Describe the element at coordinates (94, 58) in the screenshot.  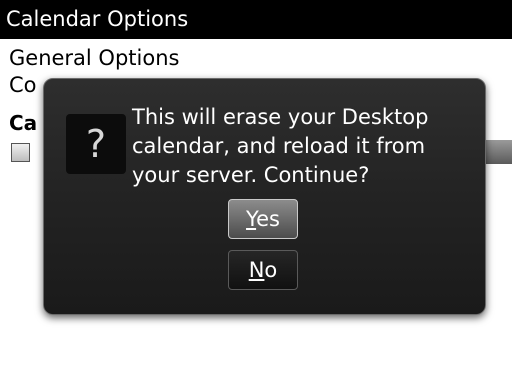
I see `general-options-item: General Options` at that location.